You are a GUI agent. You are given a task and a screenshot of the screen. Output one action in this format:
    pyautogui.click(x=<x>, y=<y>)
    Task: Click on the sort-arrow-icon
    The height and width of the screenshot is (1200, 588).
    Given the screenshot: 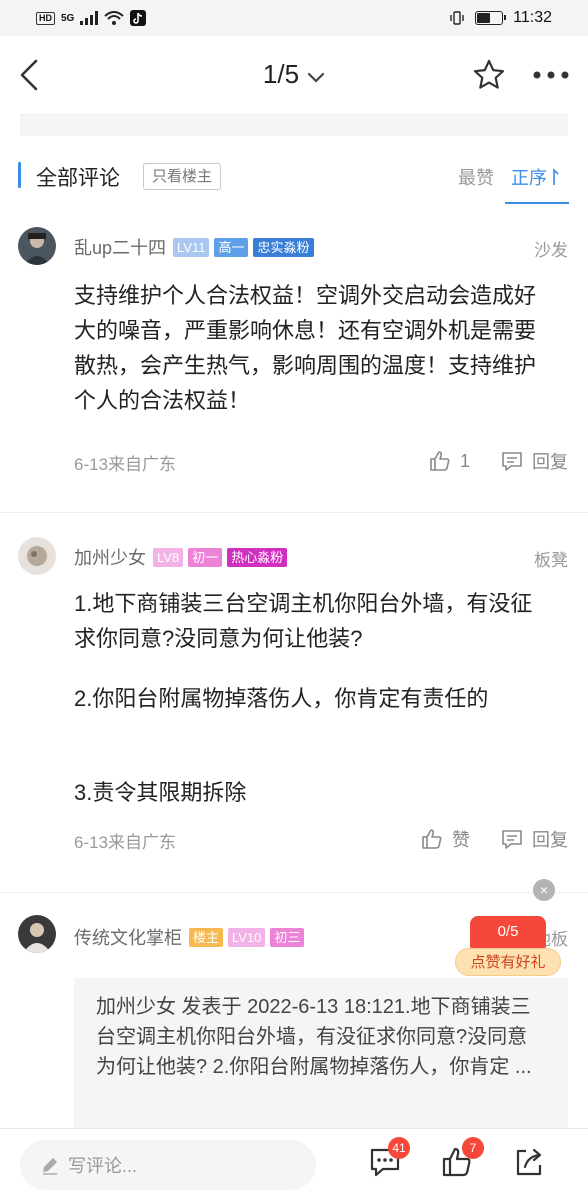 What is the action you would take?
    pyautogui.click(x=556, y=176)
    